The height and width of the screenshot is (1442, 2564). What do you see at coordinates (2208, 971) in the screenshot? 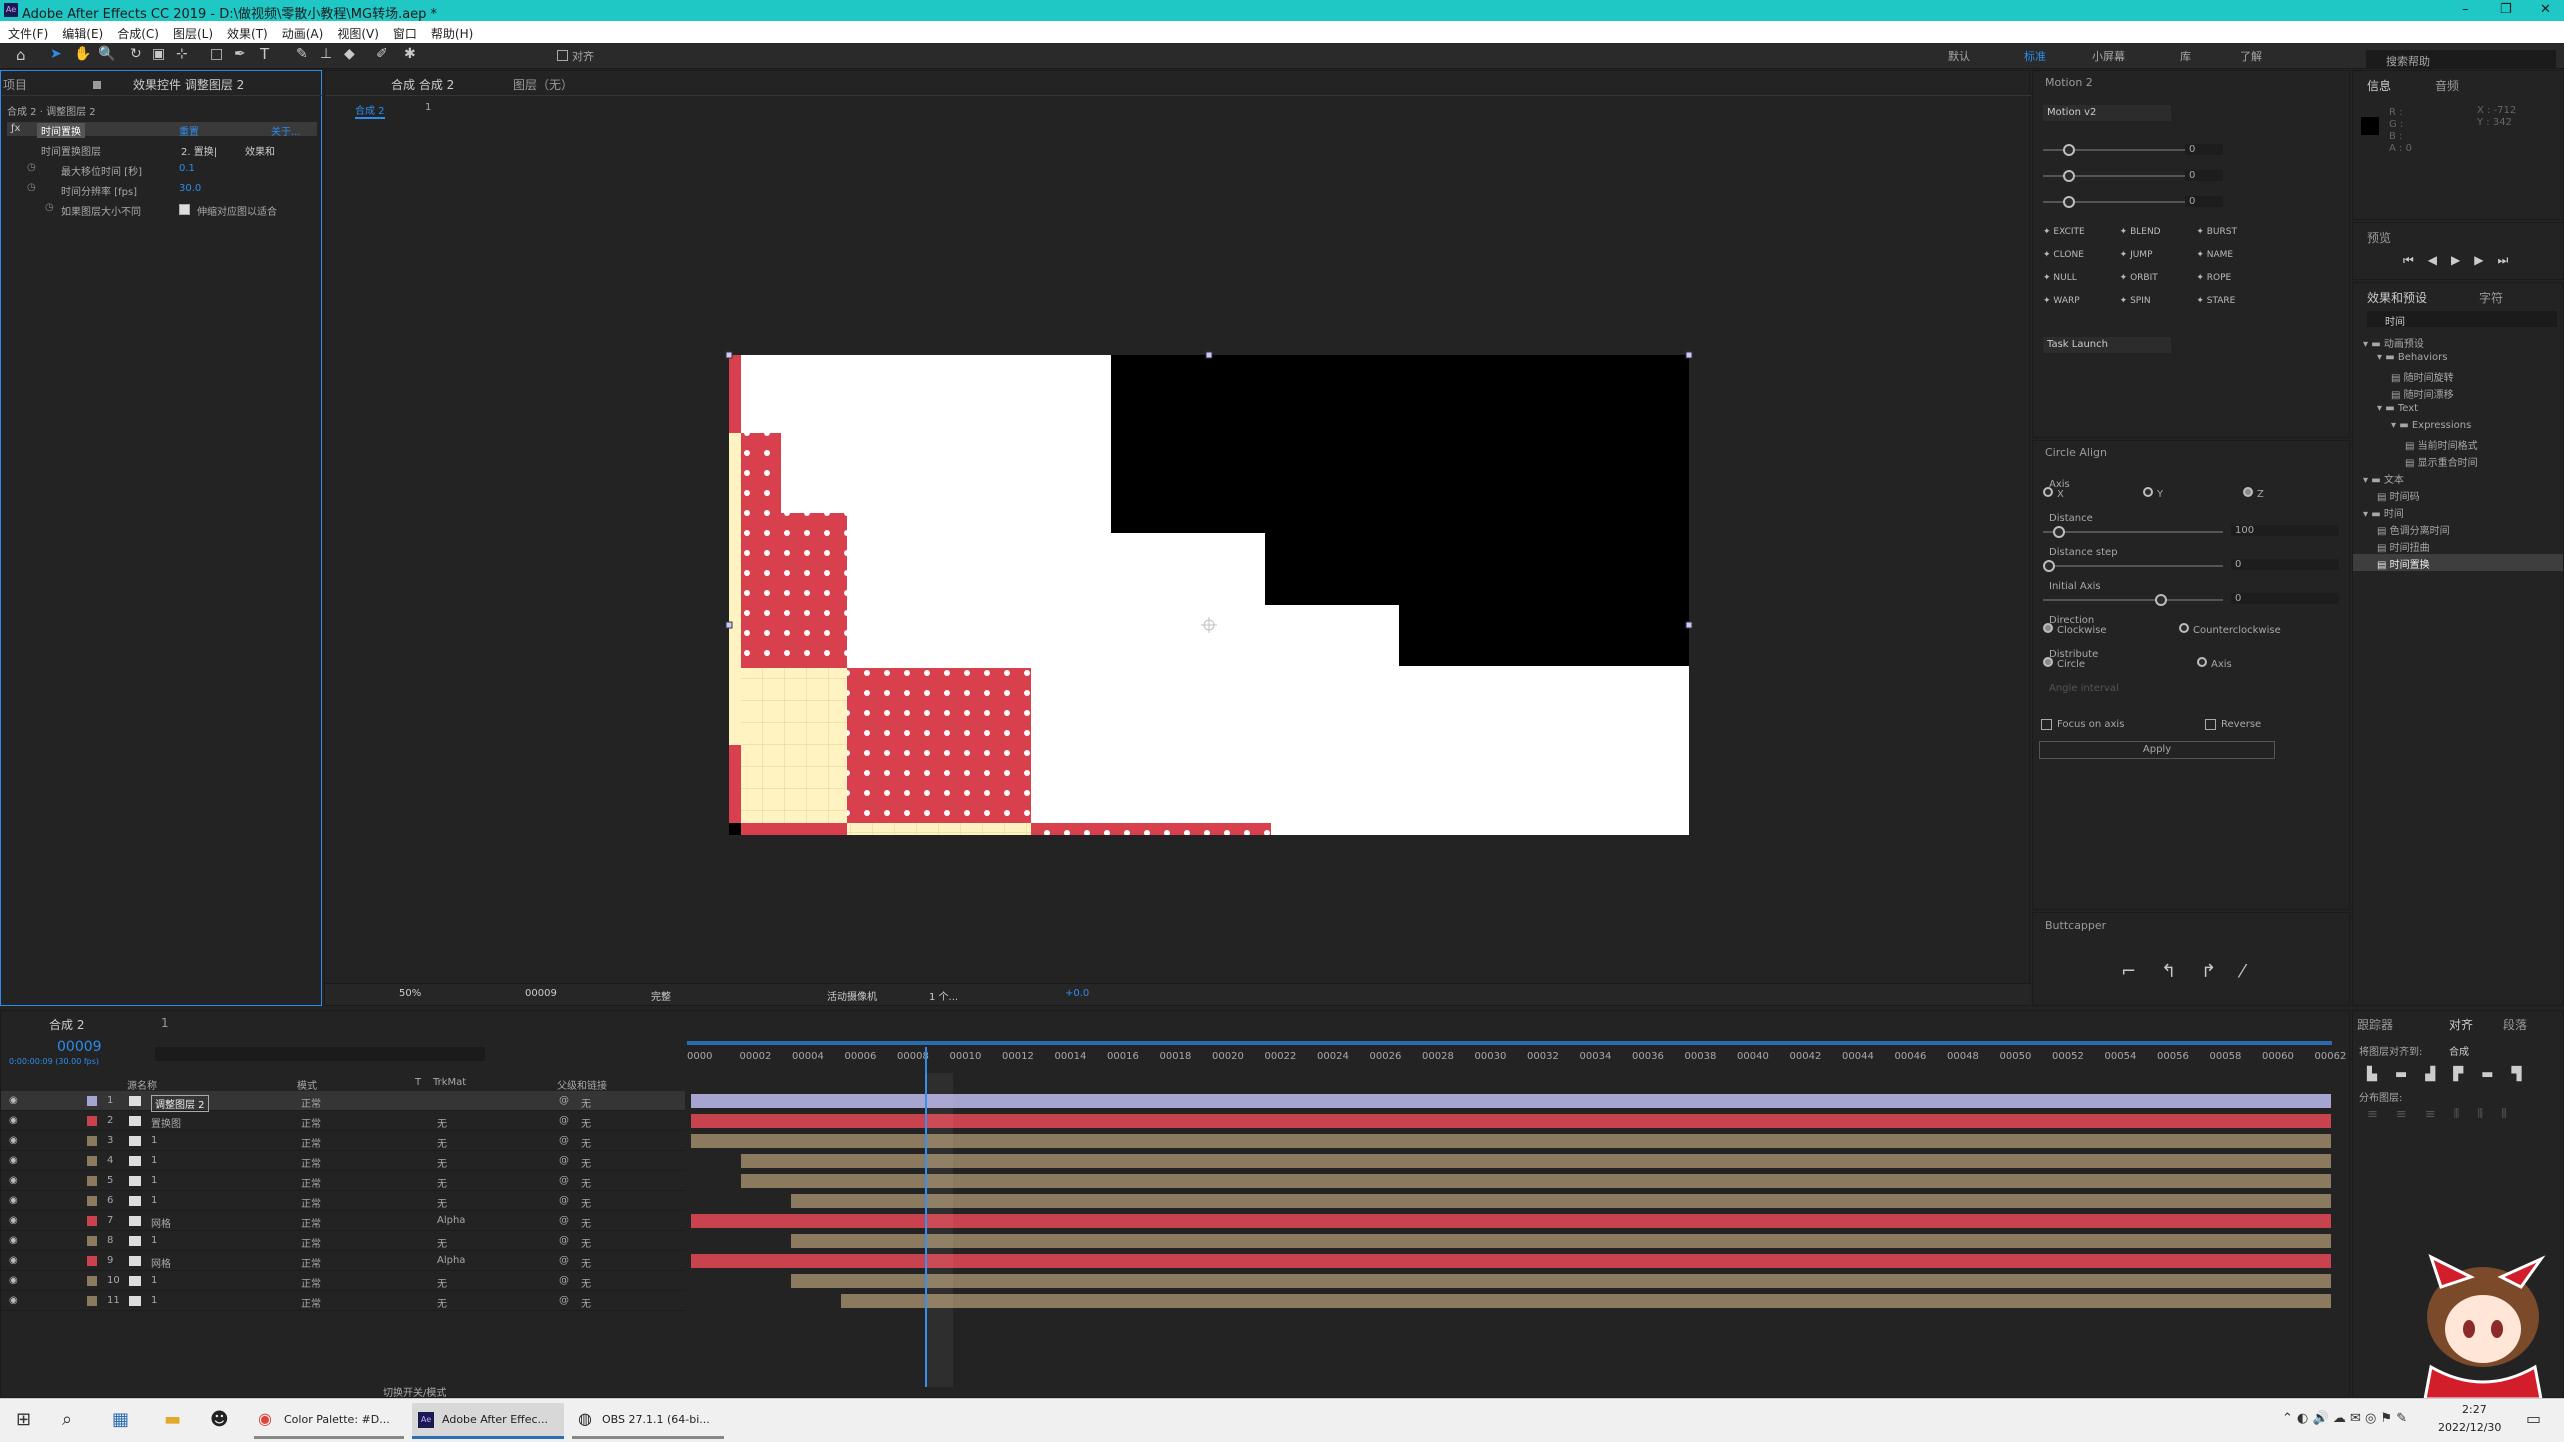
I see `cap-square-icon: ↱` at bounding box center [2208, 971].